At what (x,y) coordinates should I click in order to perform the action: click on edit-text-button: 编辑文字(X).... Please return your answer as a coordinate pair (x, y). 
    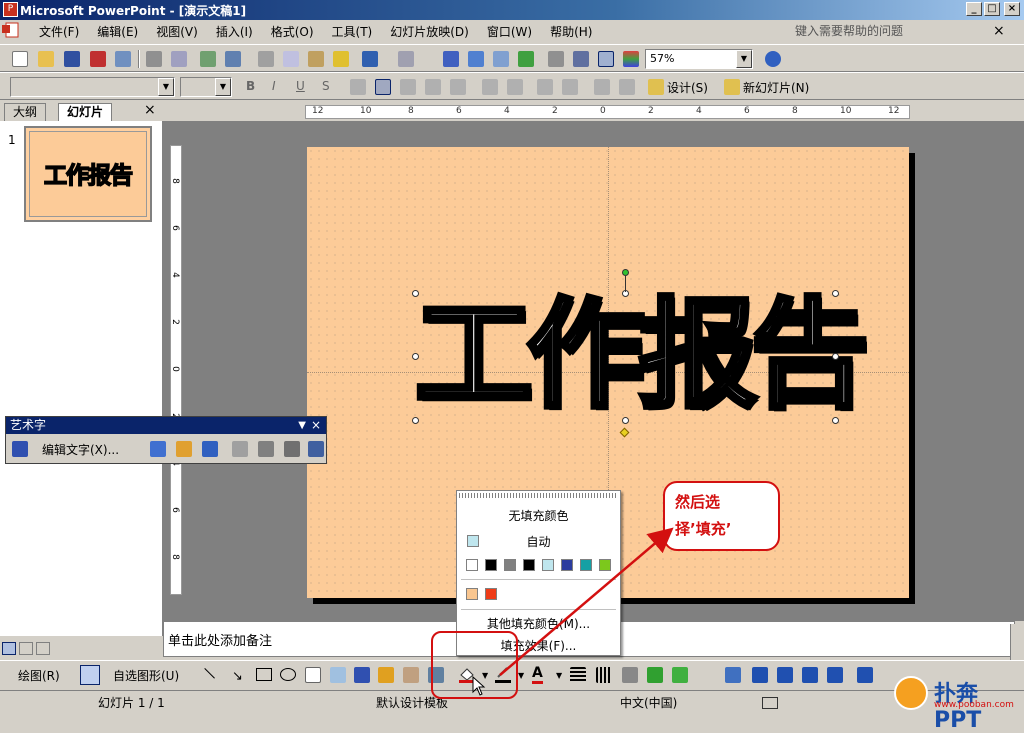
    Looking at the image, I should click on (80, 449).